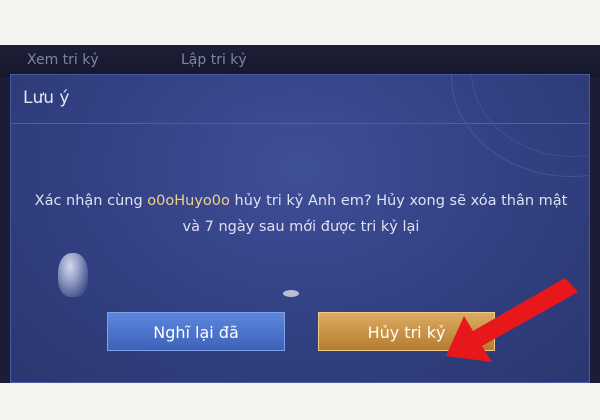  I want to click on frame-bottom-border, so click(300, 401).